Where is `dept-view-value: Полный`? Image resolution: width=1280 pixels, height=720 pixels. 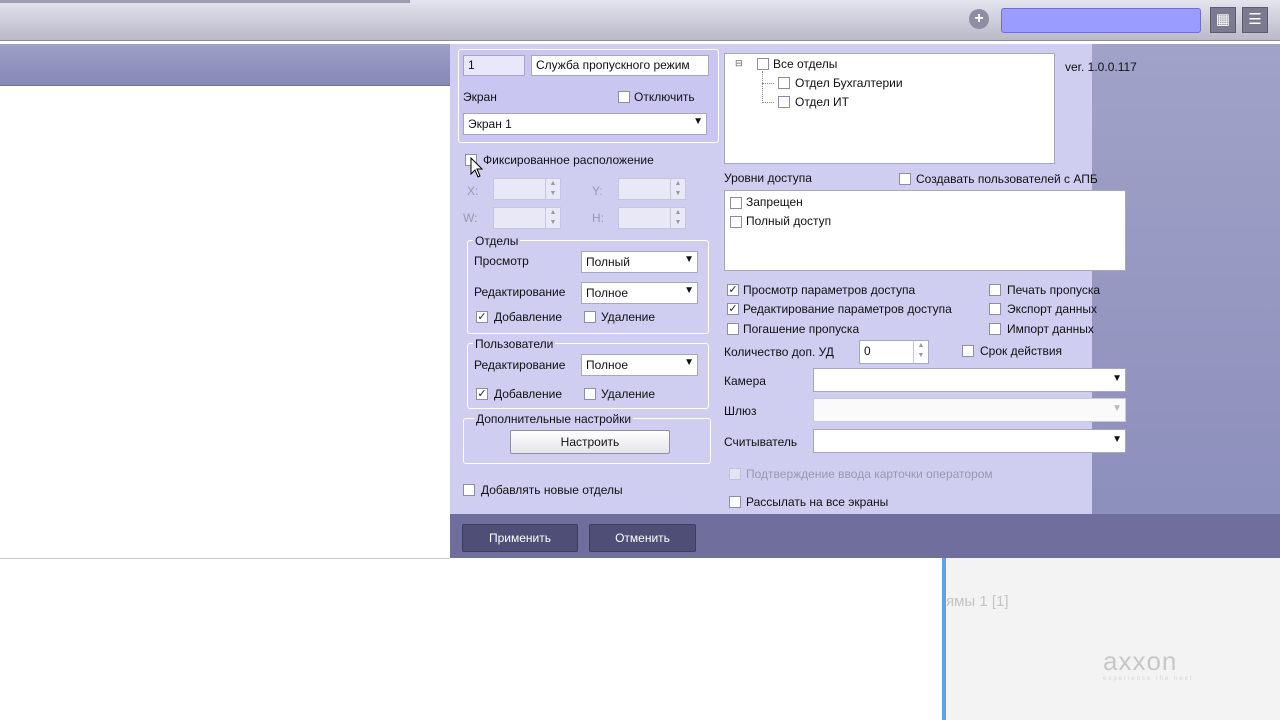 dept-view-value: Полный is located at coordinates (608, 262).